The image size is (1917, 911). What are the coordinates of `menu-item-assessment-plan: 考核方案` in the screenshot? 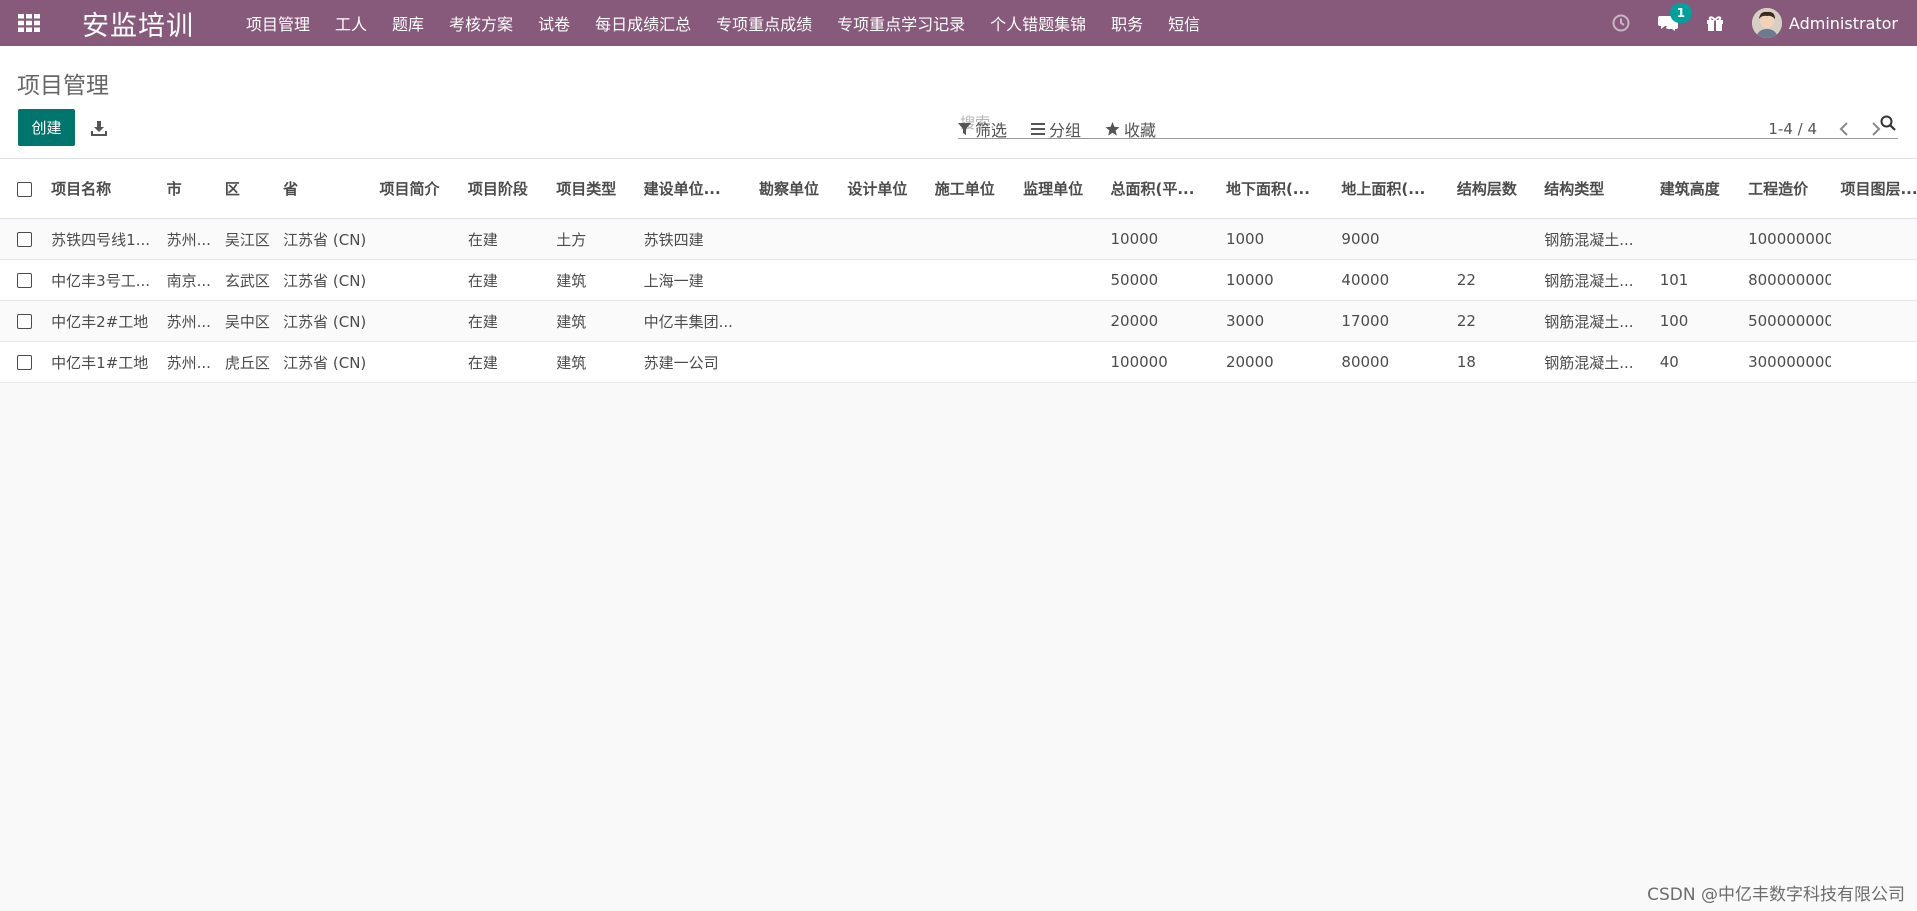 It's located at (481, 23).